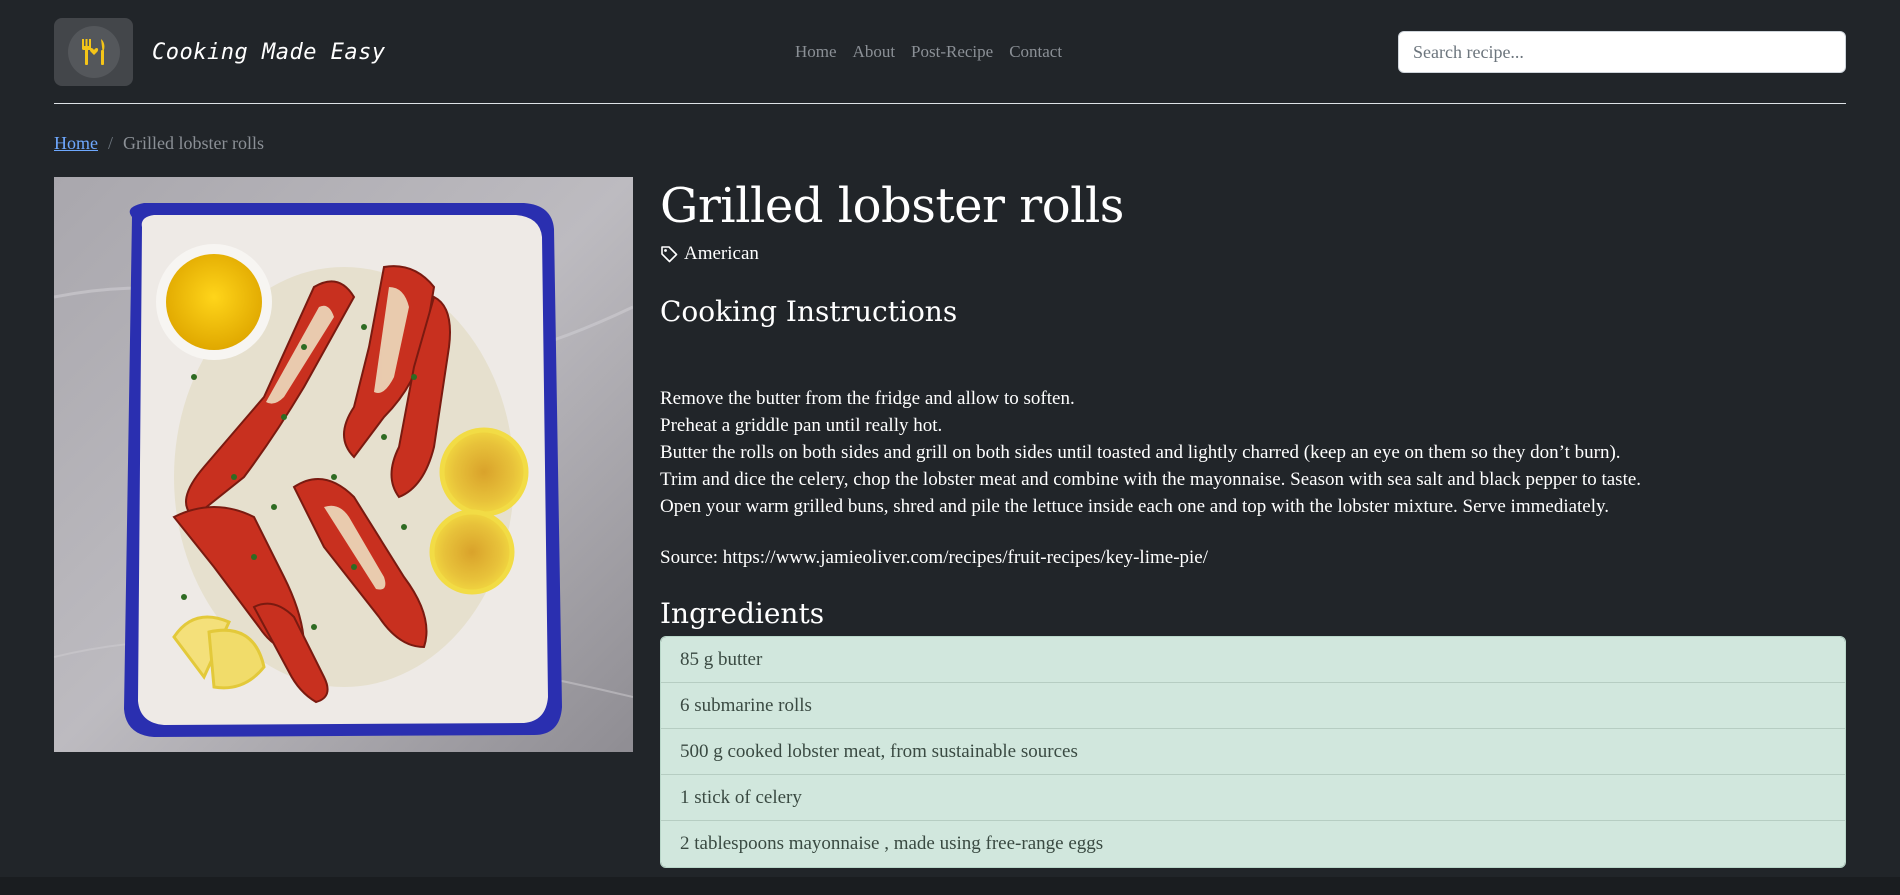 The image size is (1900, 895). What do you see at coordinates (950, 103) in the screenshot?
I see `header-divider` at bounding box center [950, 103].